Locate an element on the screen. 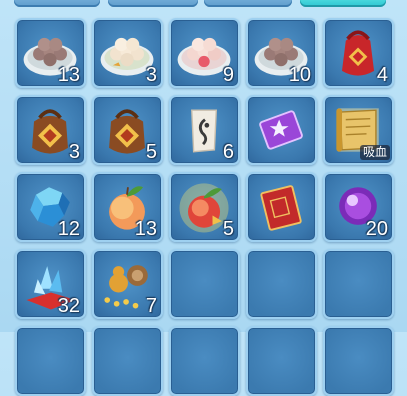  inventory-slot: 10 is located at coordinates (281, 53).